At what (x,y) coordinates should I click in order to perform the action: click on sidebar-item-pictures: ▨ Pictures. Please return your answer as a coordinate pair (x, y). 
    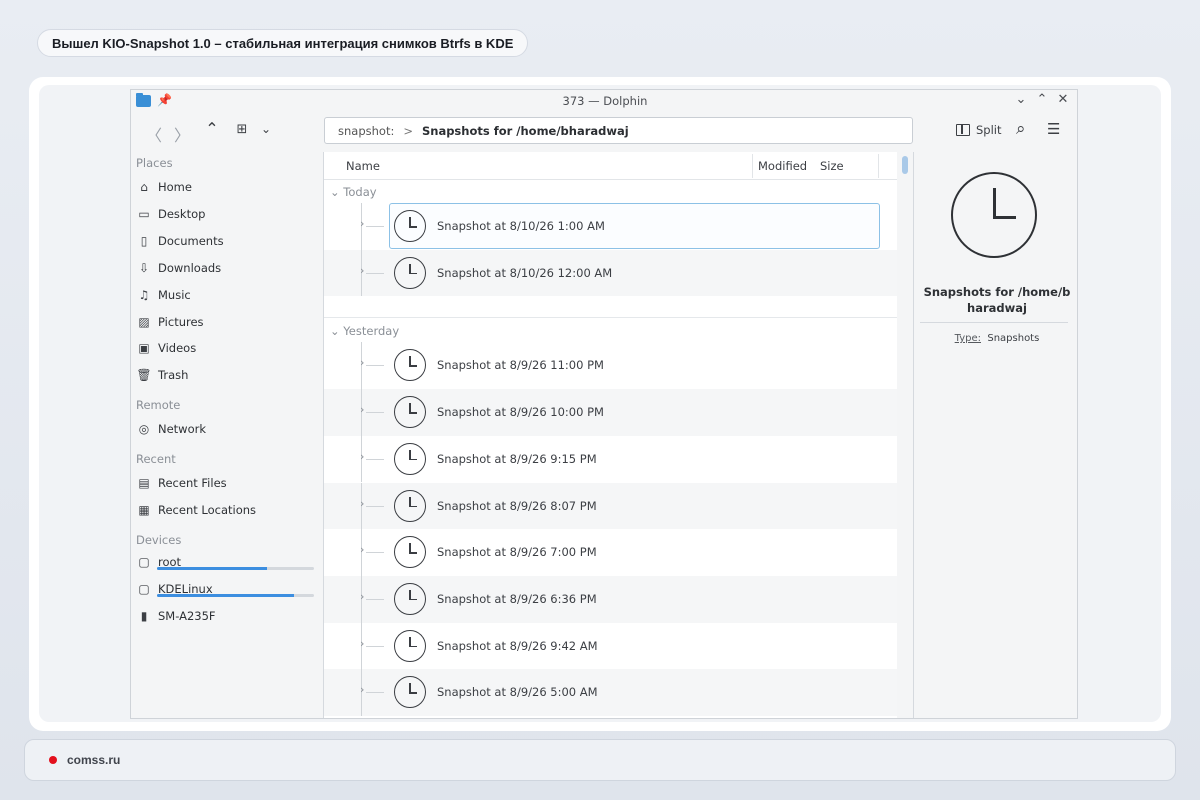
    Looking at the image, I should click on (170, 322).